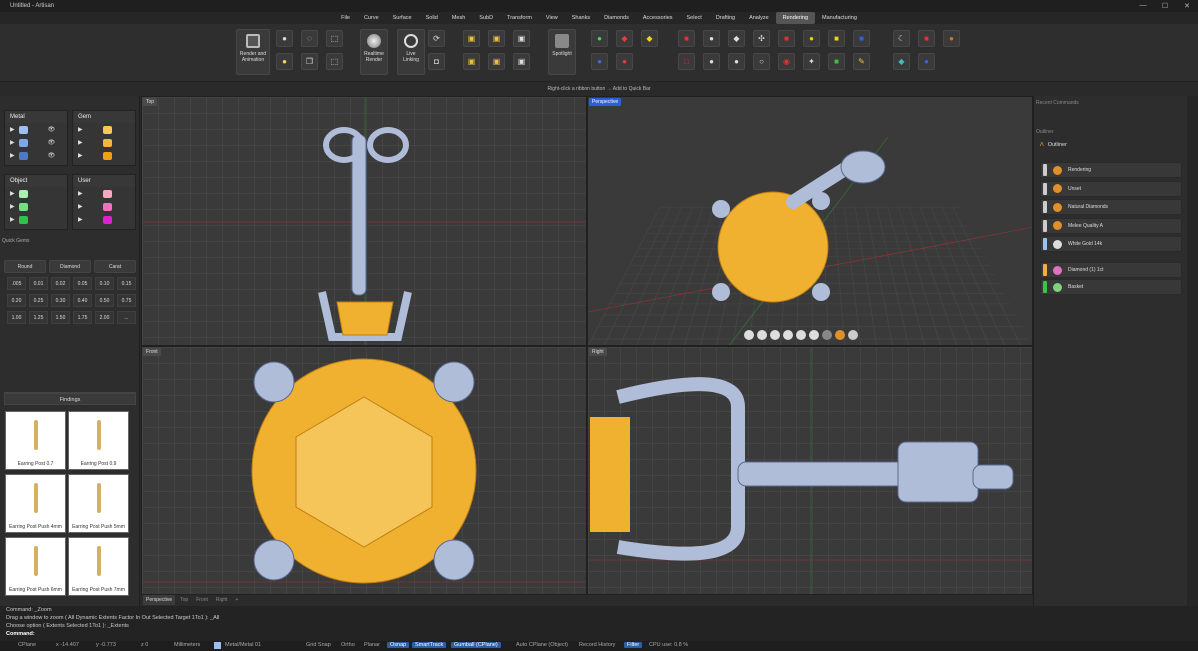 This screenshot has height=651, width=1198. I want to click on realtime-render-button: Realtime Render, so click(374, 52).